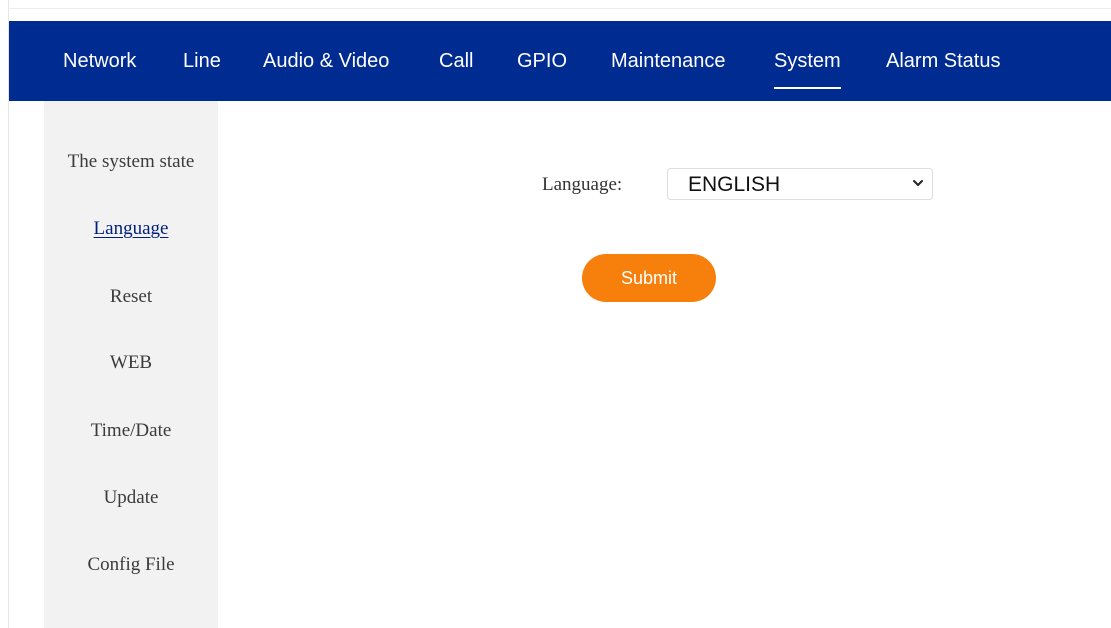 The height and width of the screenshot is (628, 1111). I want to click on chevron-down-icon, so click(918, 183).